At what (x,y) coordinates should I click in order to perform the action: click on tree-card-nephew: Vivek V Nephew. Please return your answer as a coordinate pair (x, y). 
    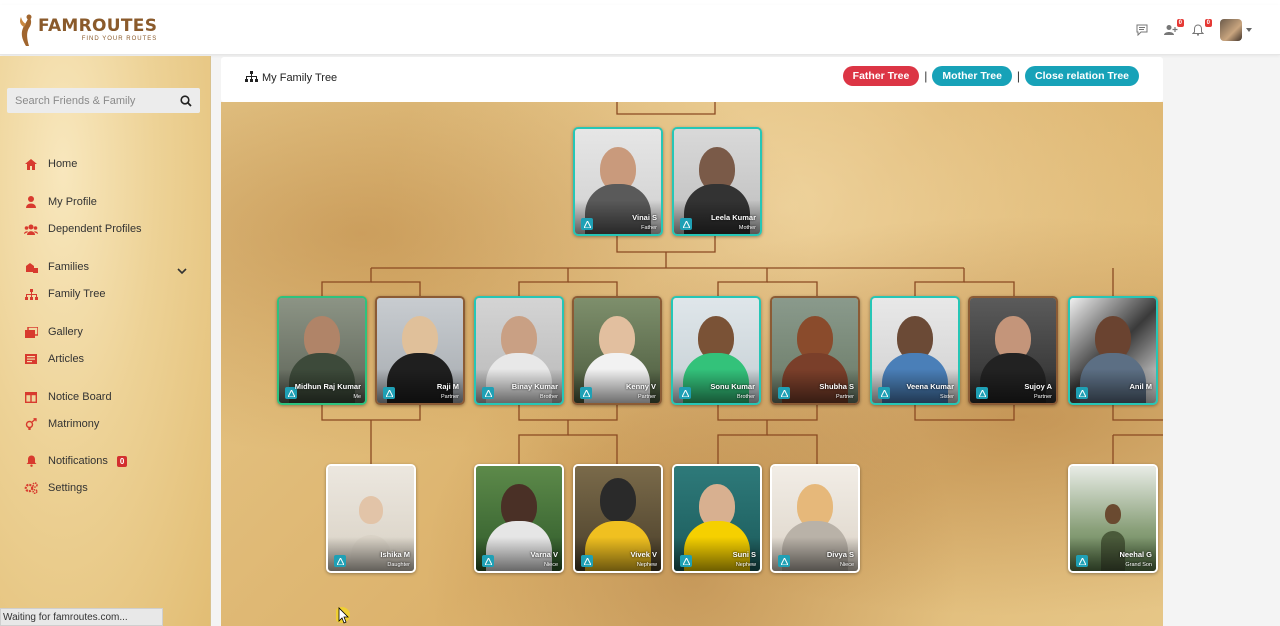
    Looking at the image, I should click on (618, 518).